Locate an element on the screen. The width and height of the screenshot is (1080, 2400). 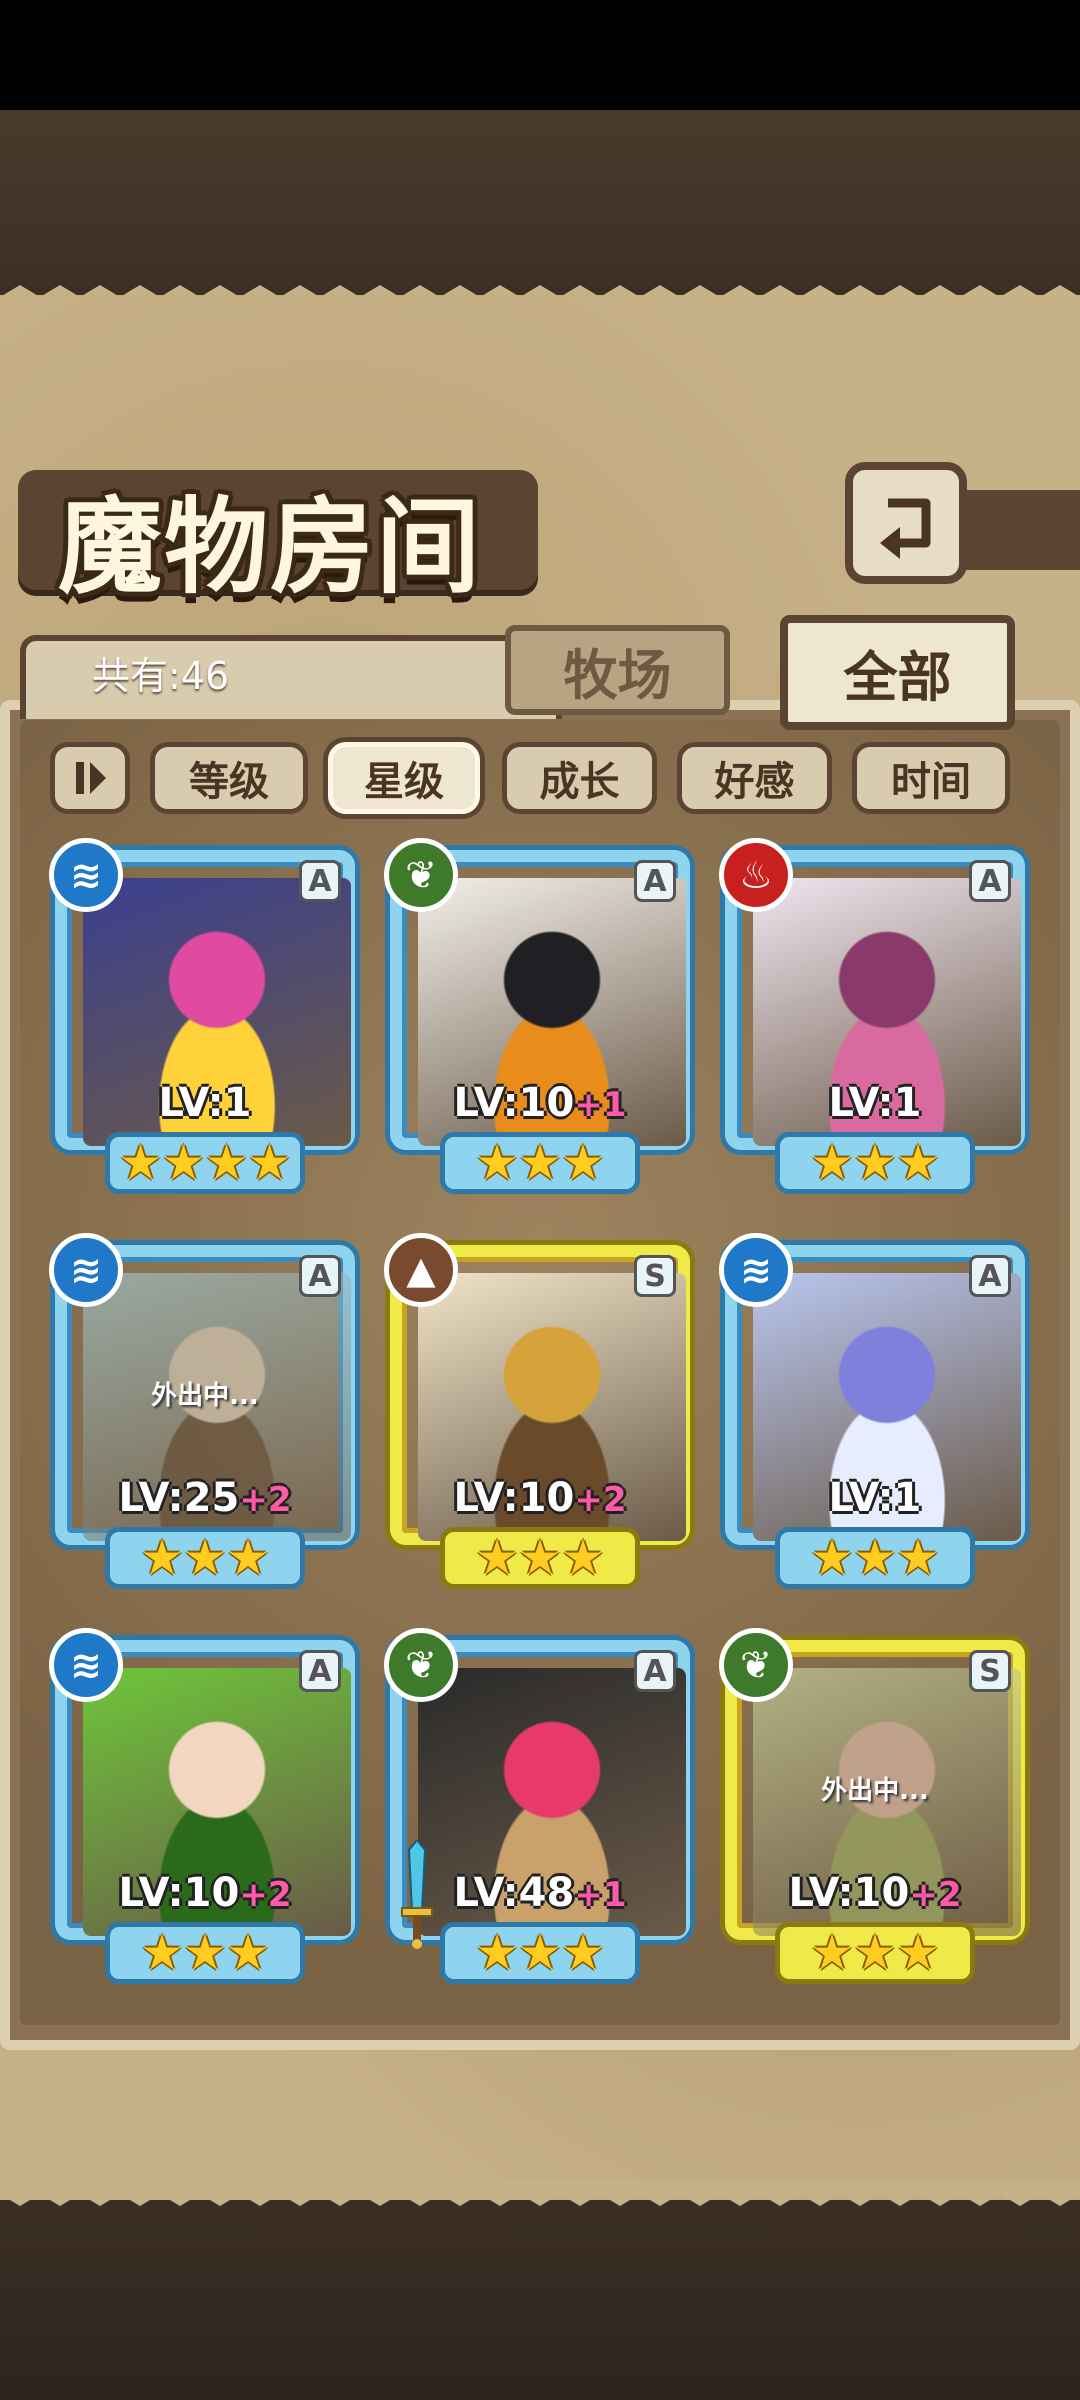
page-title: 魔物房间 is located at coordinates (270, 547).